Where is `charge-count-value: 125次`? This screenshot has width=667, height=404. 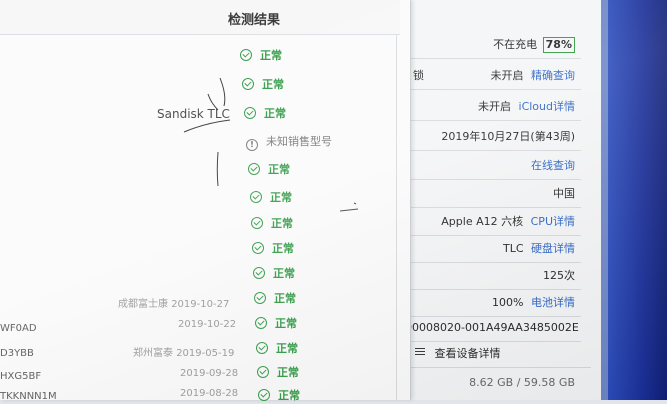 charge-count-value: 125次 is located at coordinates (559, 275).